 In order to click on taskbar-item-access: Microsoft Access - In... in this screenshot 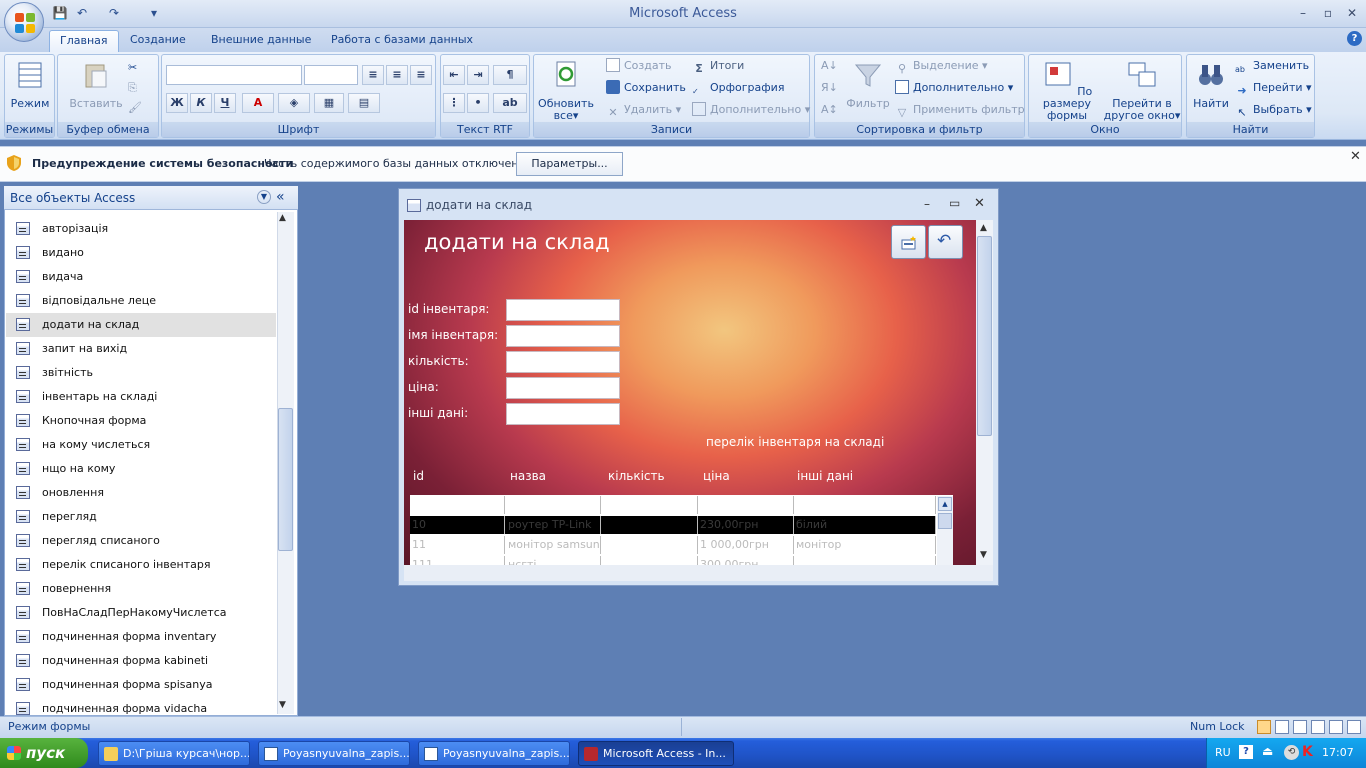, I will do `click(656, 753)`.